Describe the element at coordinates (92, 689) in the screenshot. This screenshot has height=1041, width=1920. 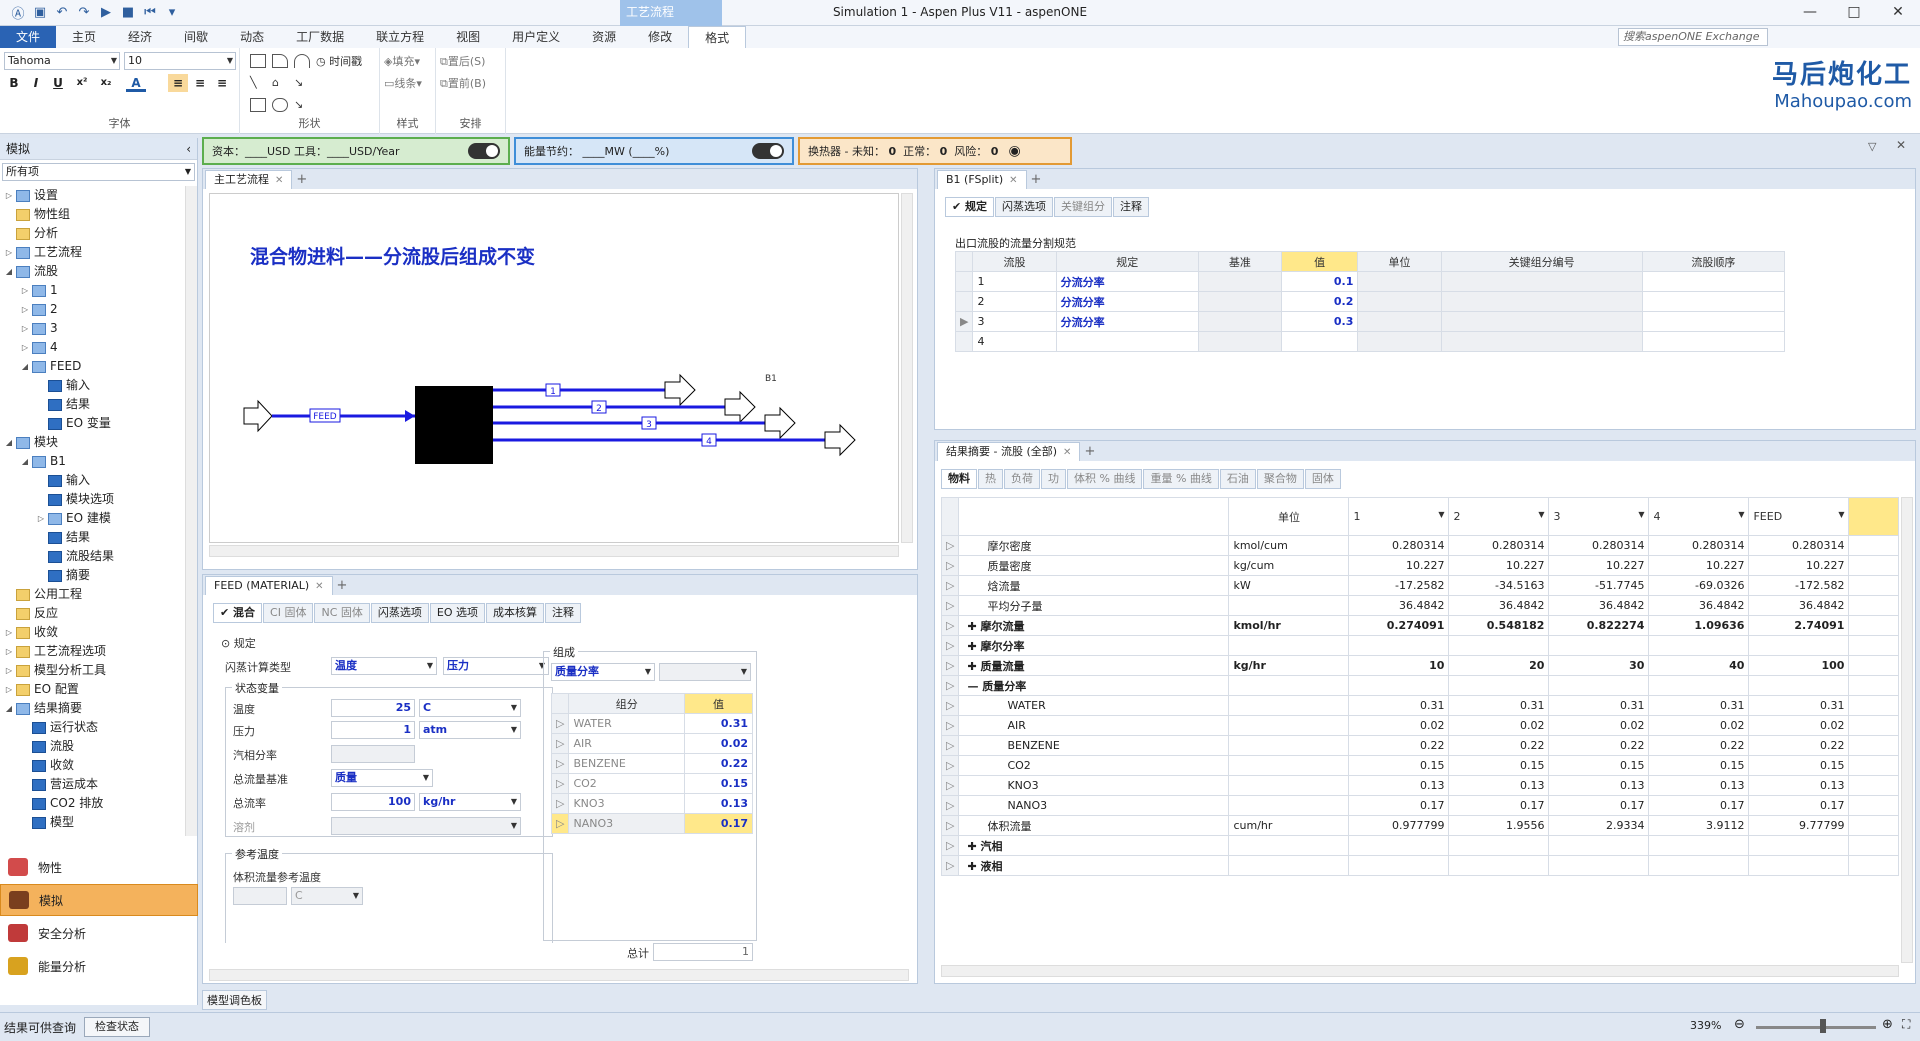
I see `tree-node: ▷ EO 配置` at that location.